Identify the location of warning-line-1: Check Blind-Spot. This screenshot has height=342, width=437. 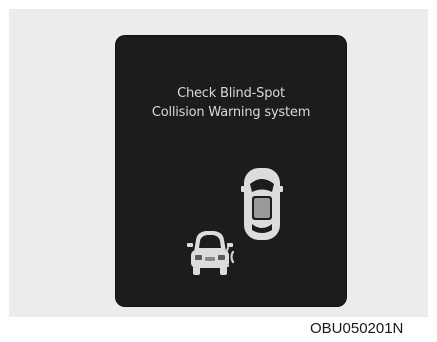
(231, 93).